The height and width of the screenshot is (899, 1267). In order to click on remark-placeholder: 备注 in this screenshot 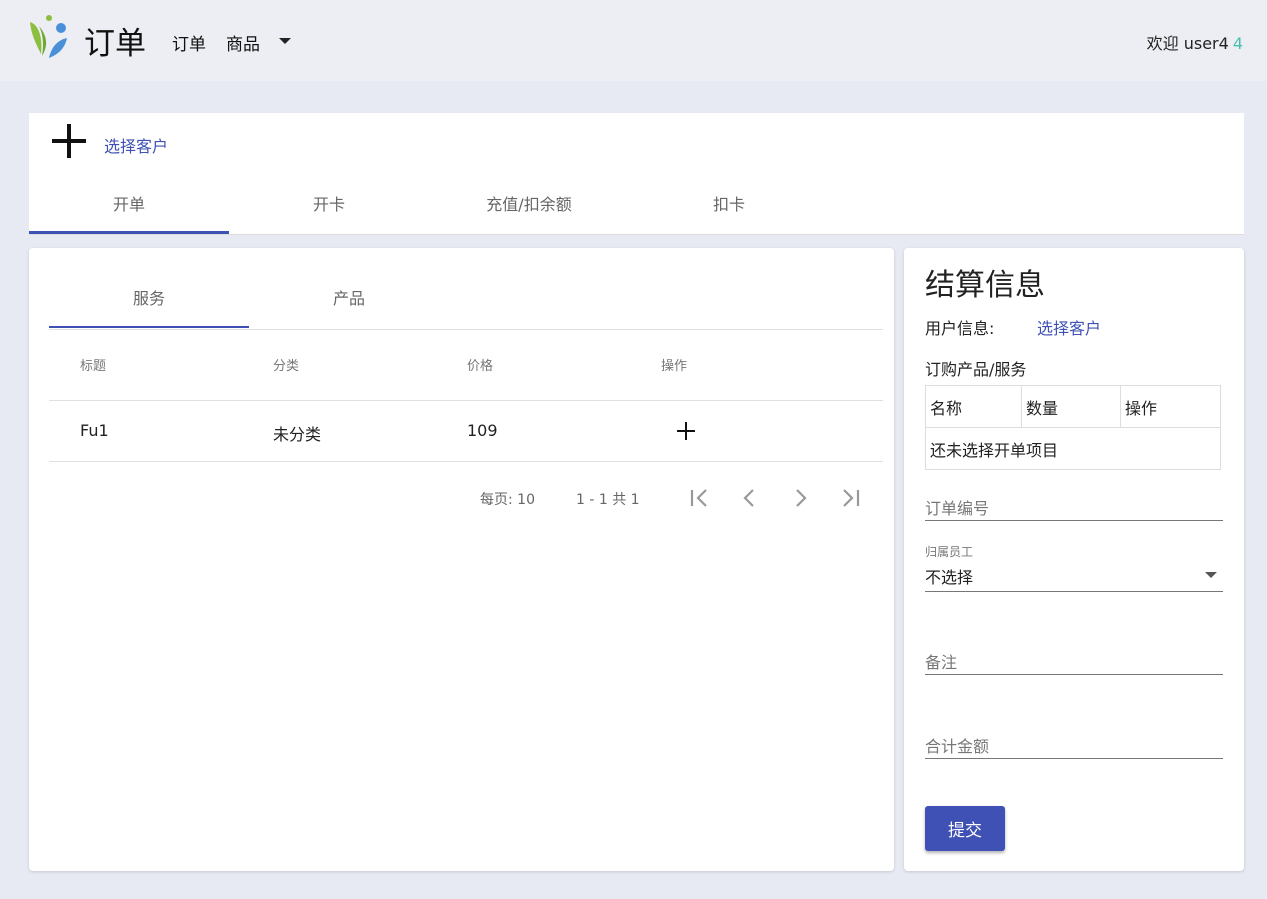, I will do `click(941, 662)`.